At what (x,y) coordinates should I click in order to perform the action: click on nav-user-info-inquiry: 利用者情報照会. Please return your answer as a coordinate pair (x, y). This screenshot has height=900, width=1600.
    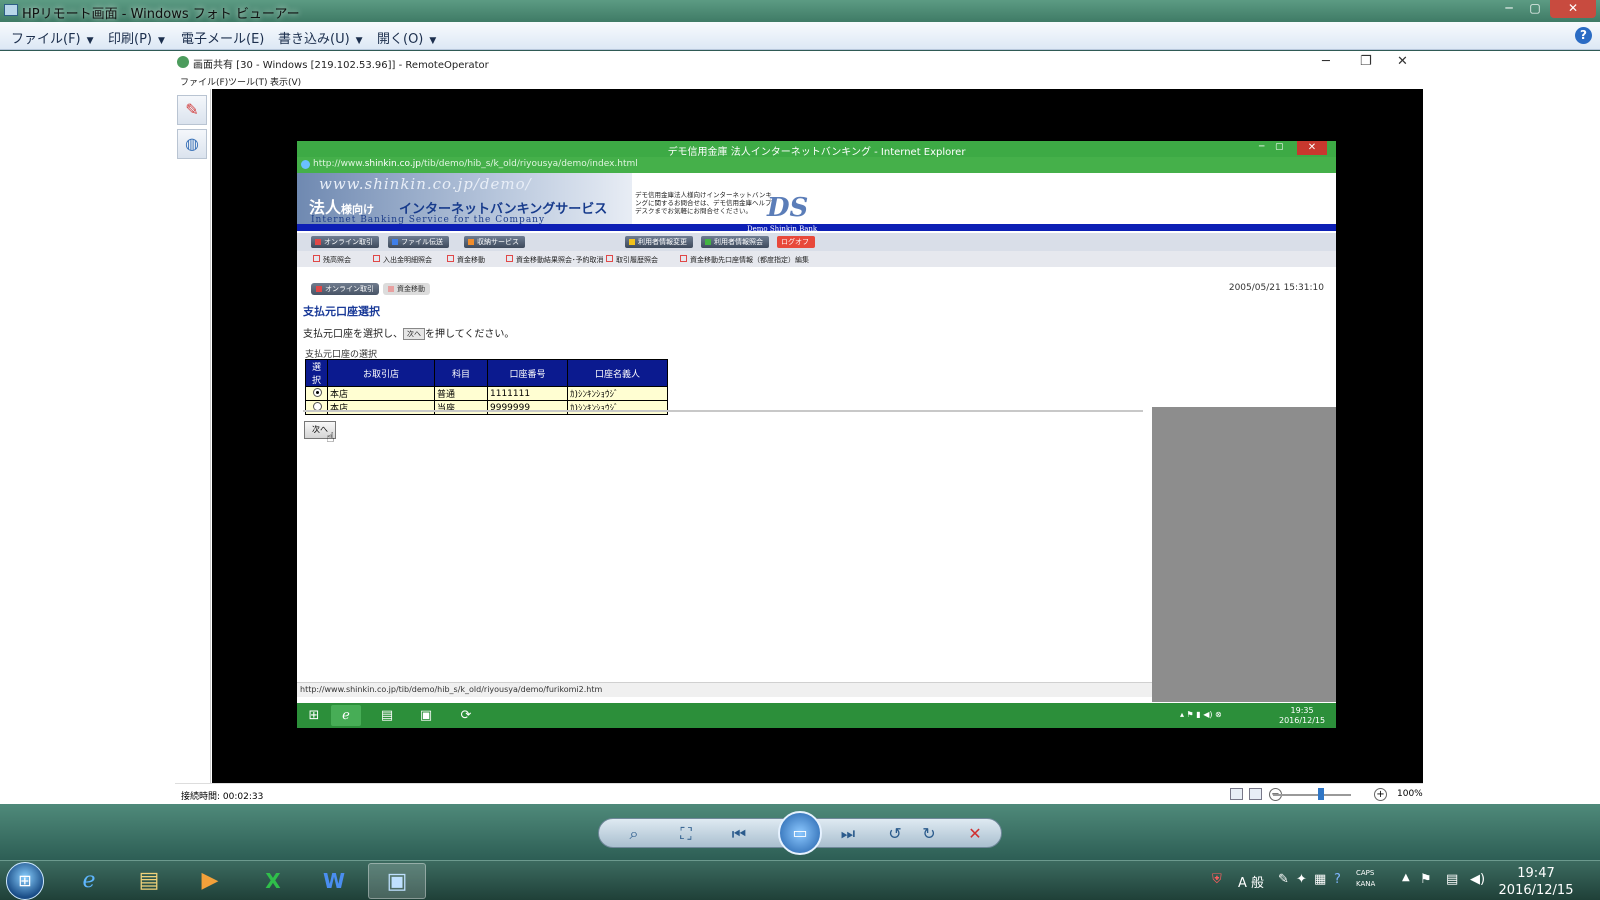
    Looking at the image, I should click on (735, 242).